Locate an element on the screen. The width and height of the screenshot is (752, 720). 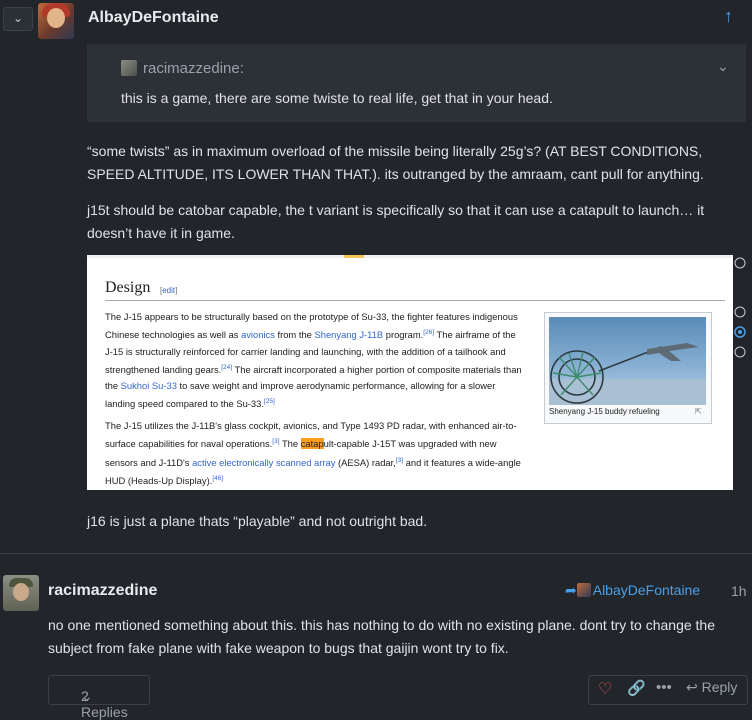
arrow-up-icon: ↑ is located at coordinates (728, 16).